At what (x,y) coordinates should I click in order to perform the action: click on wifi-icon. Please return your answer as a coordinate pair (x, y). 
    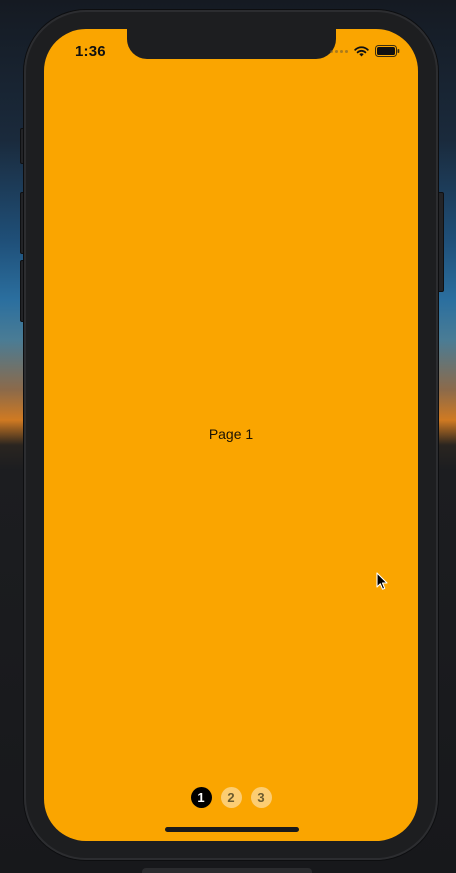
    Looking at the image, I should click on (361, 51).